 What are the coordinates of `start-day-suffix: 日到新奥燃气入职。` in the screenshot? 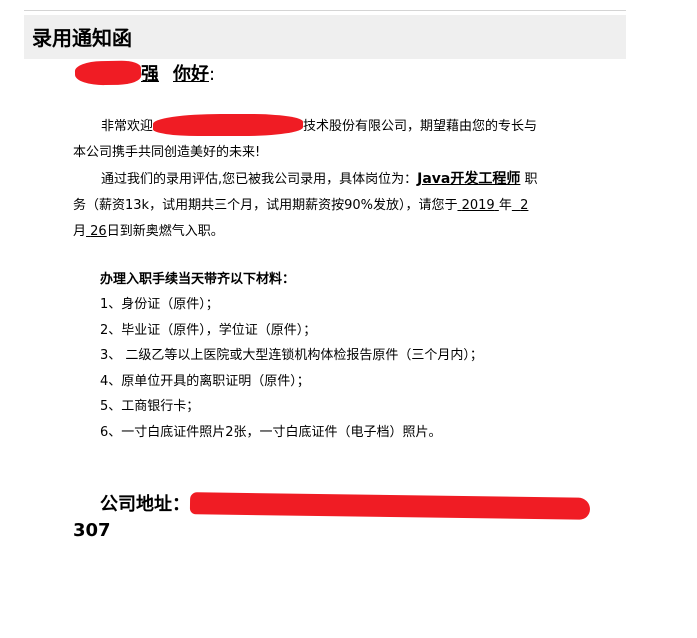 It's located at (165, 231).